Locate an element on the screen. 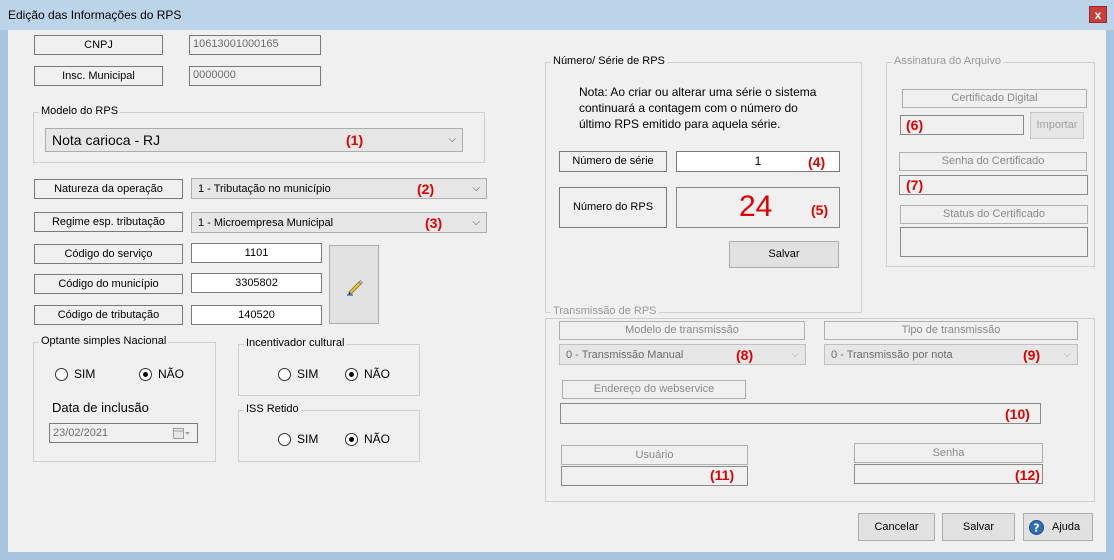 This screenshot has width=1114, height=560. tipo-transmissao-value: 0 - Transmissão por nota is located at coordinates (892, 355).